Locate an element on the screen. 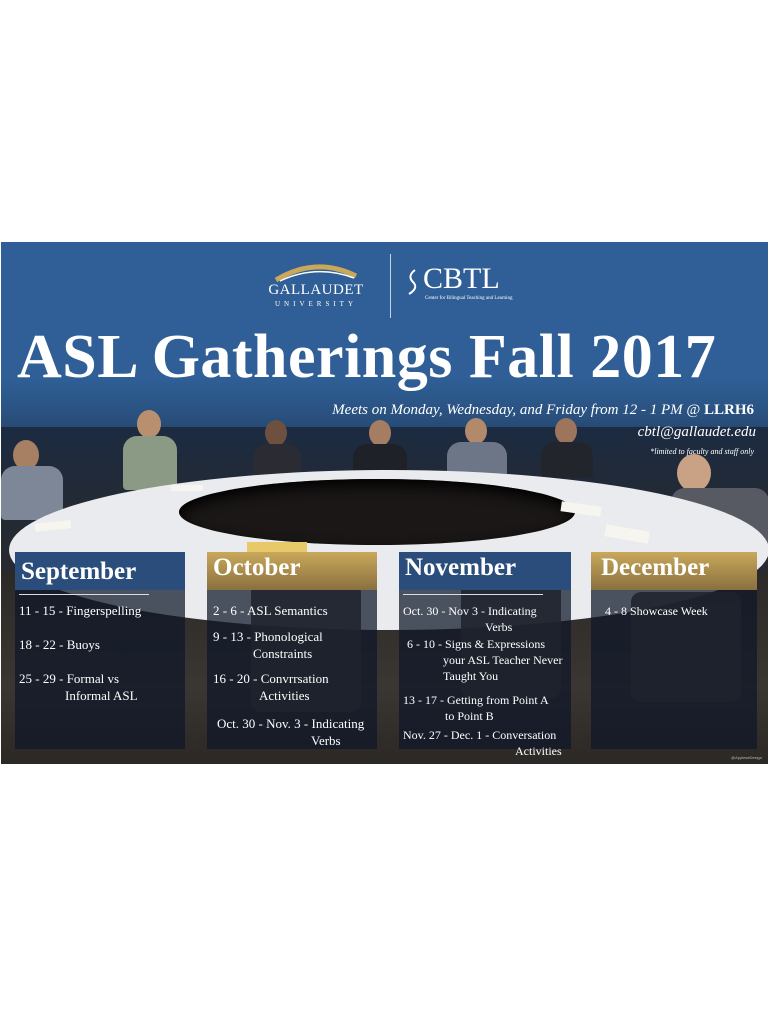 The height and width of the screenshot is (1025, 769). schedule-item-cont: Informal ASL is located at coordinates (101, 695).